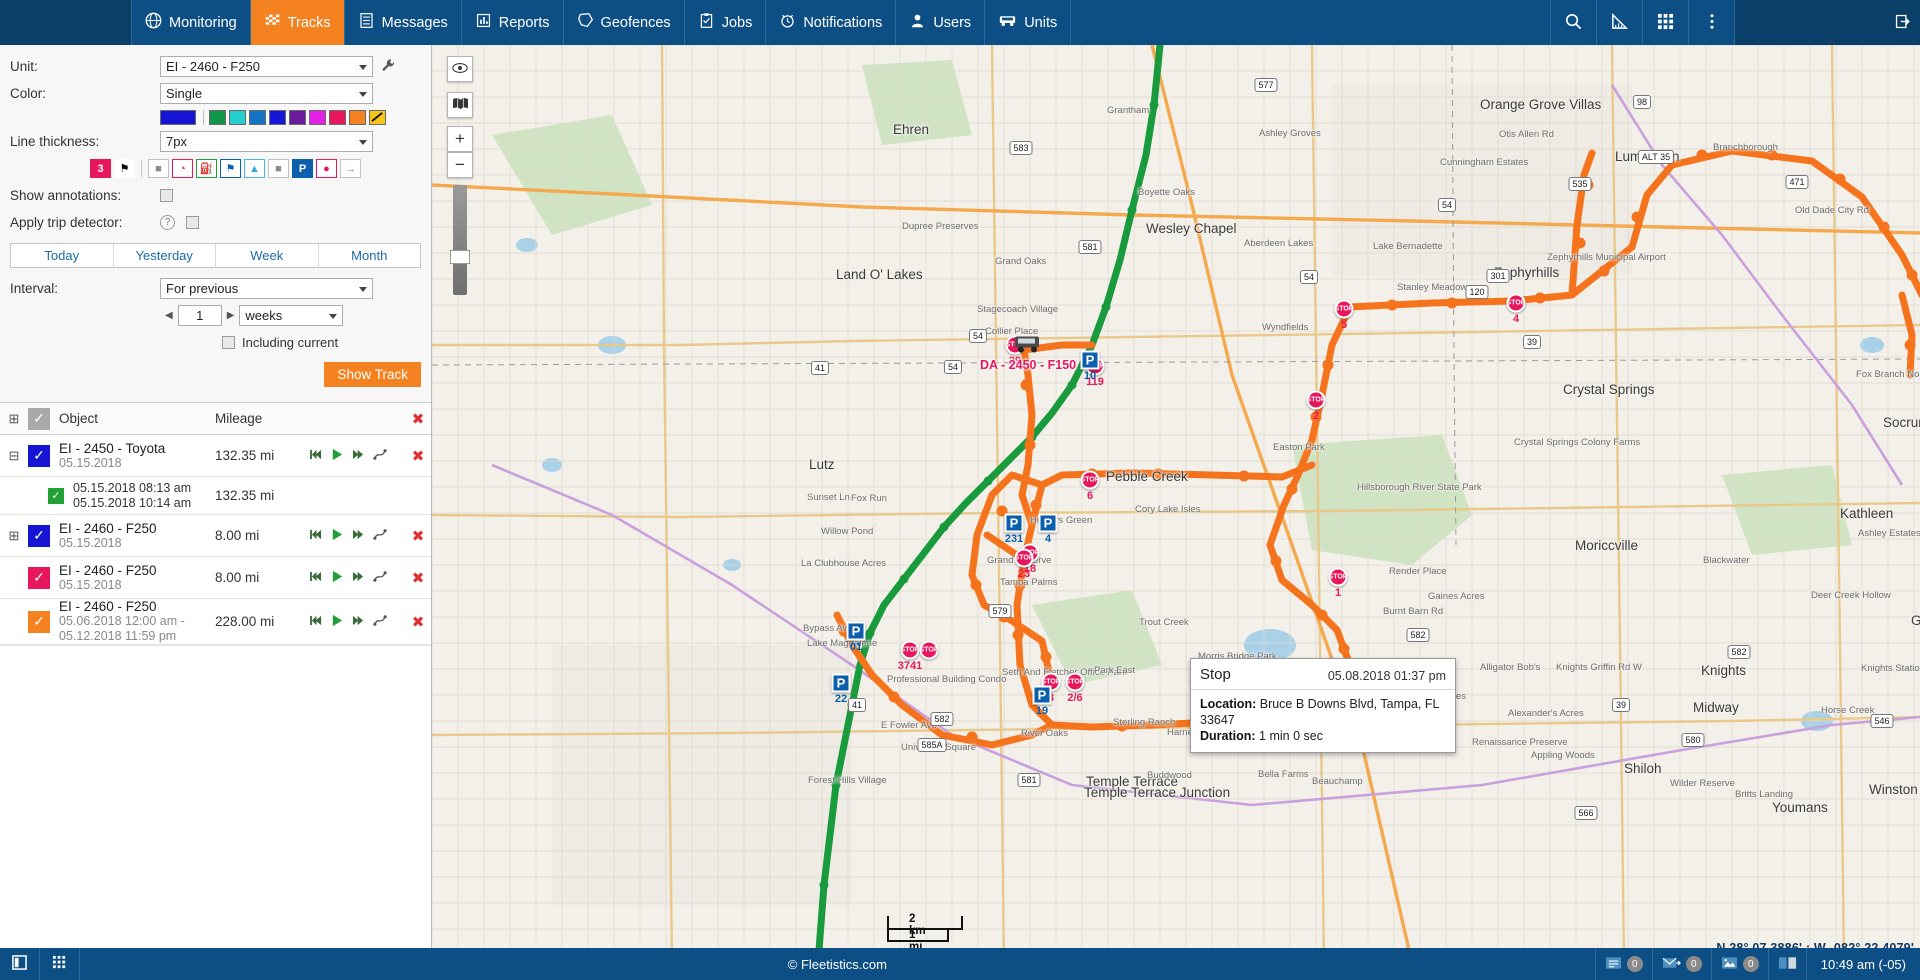 The height and width of the screenshot is (980, 1920). What do you see at coordinates (291, 315) in the screenshot?
I see `interval-unit-select: weeks` at bounding box center [291, 315].